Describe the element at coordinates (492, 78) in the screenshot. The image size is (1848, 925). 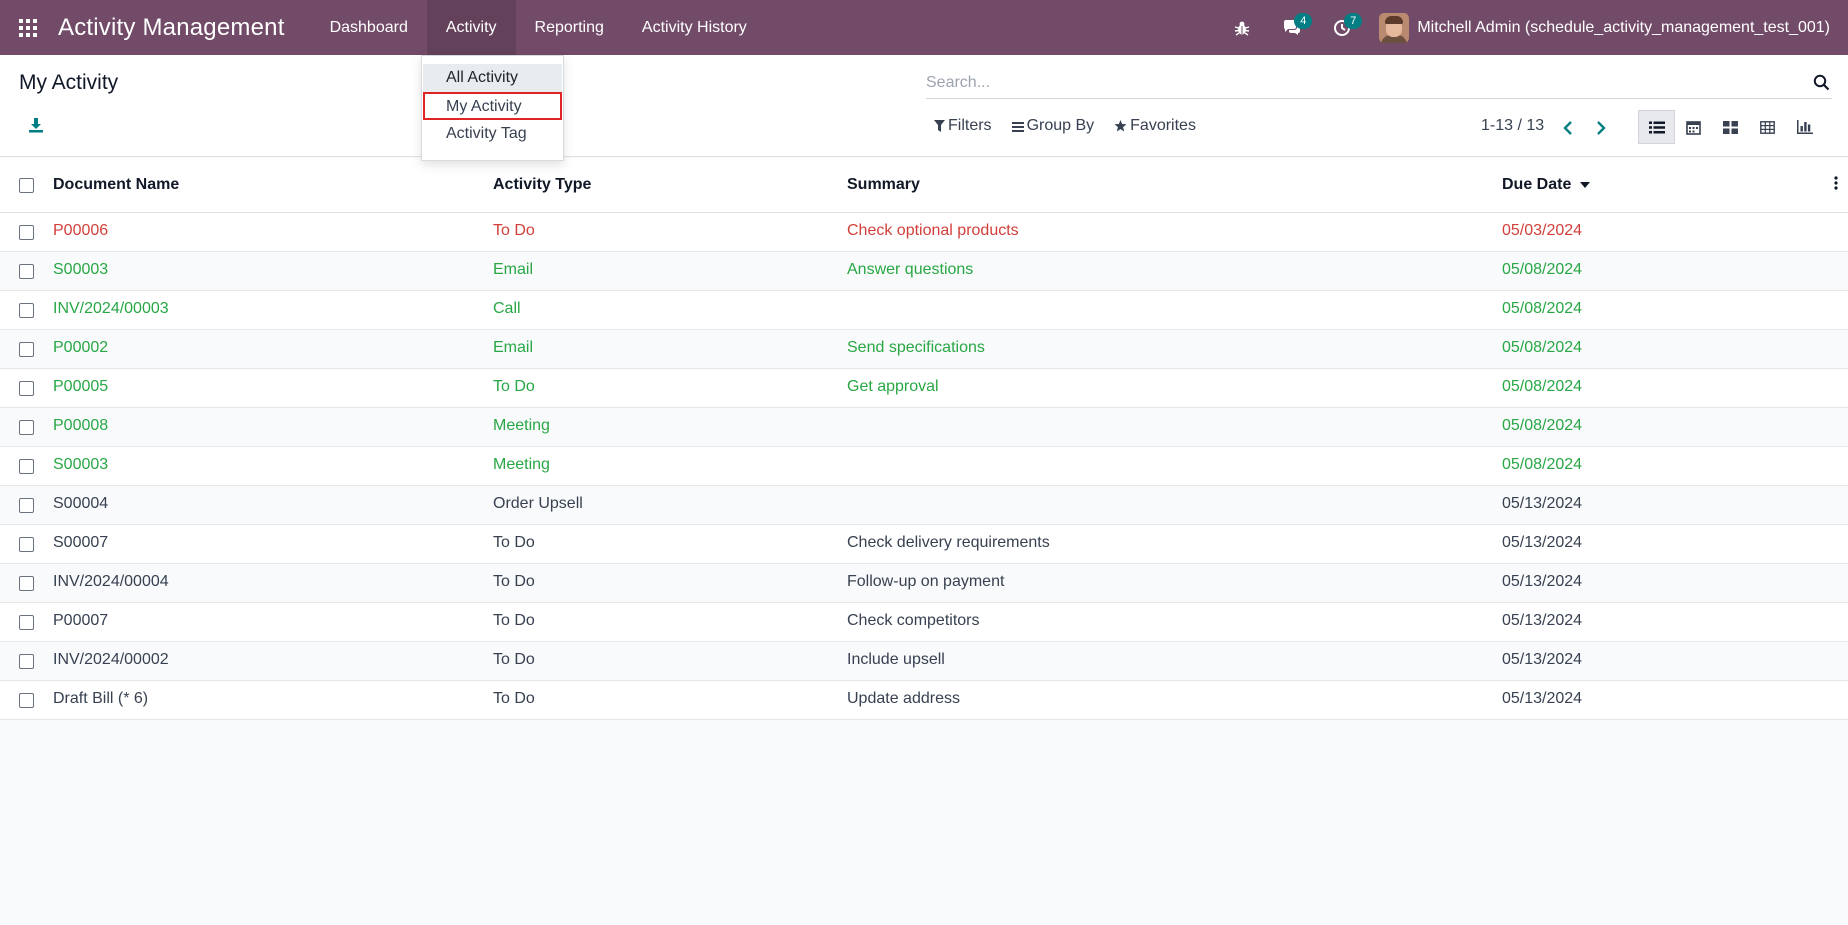
I see `dropdown-item-all-activity: All Activity` at that location.